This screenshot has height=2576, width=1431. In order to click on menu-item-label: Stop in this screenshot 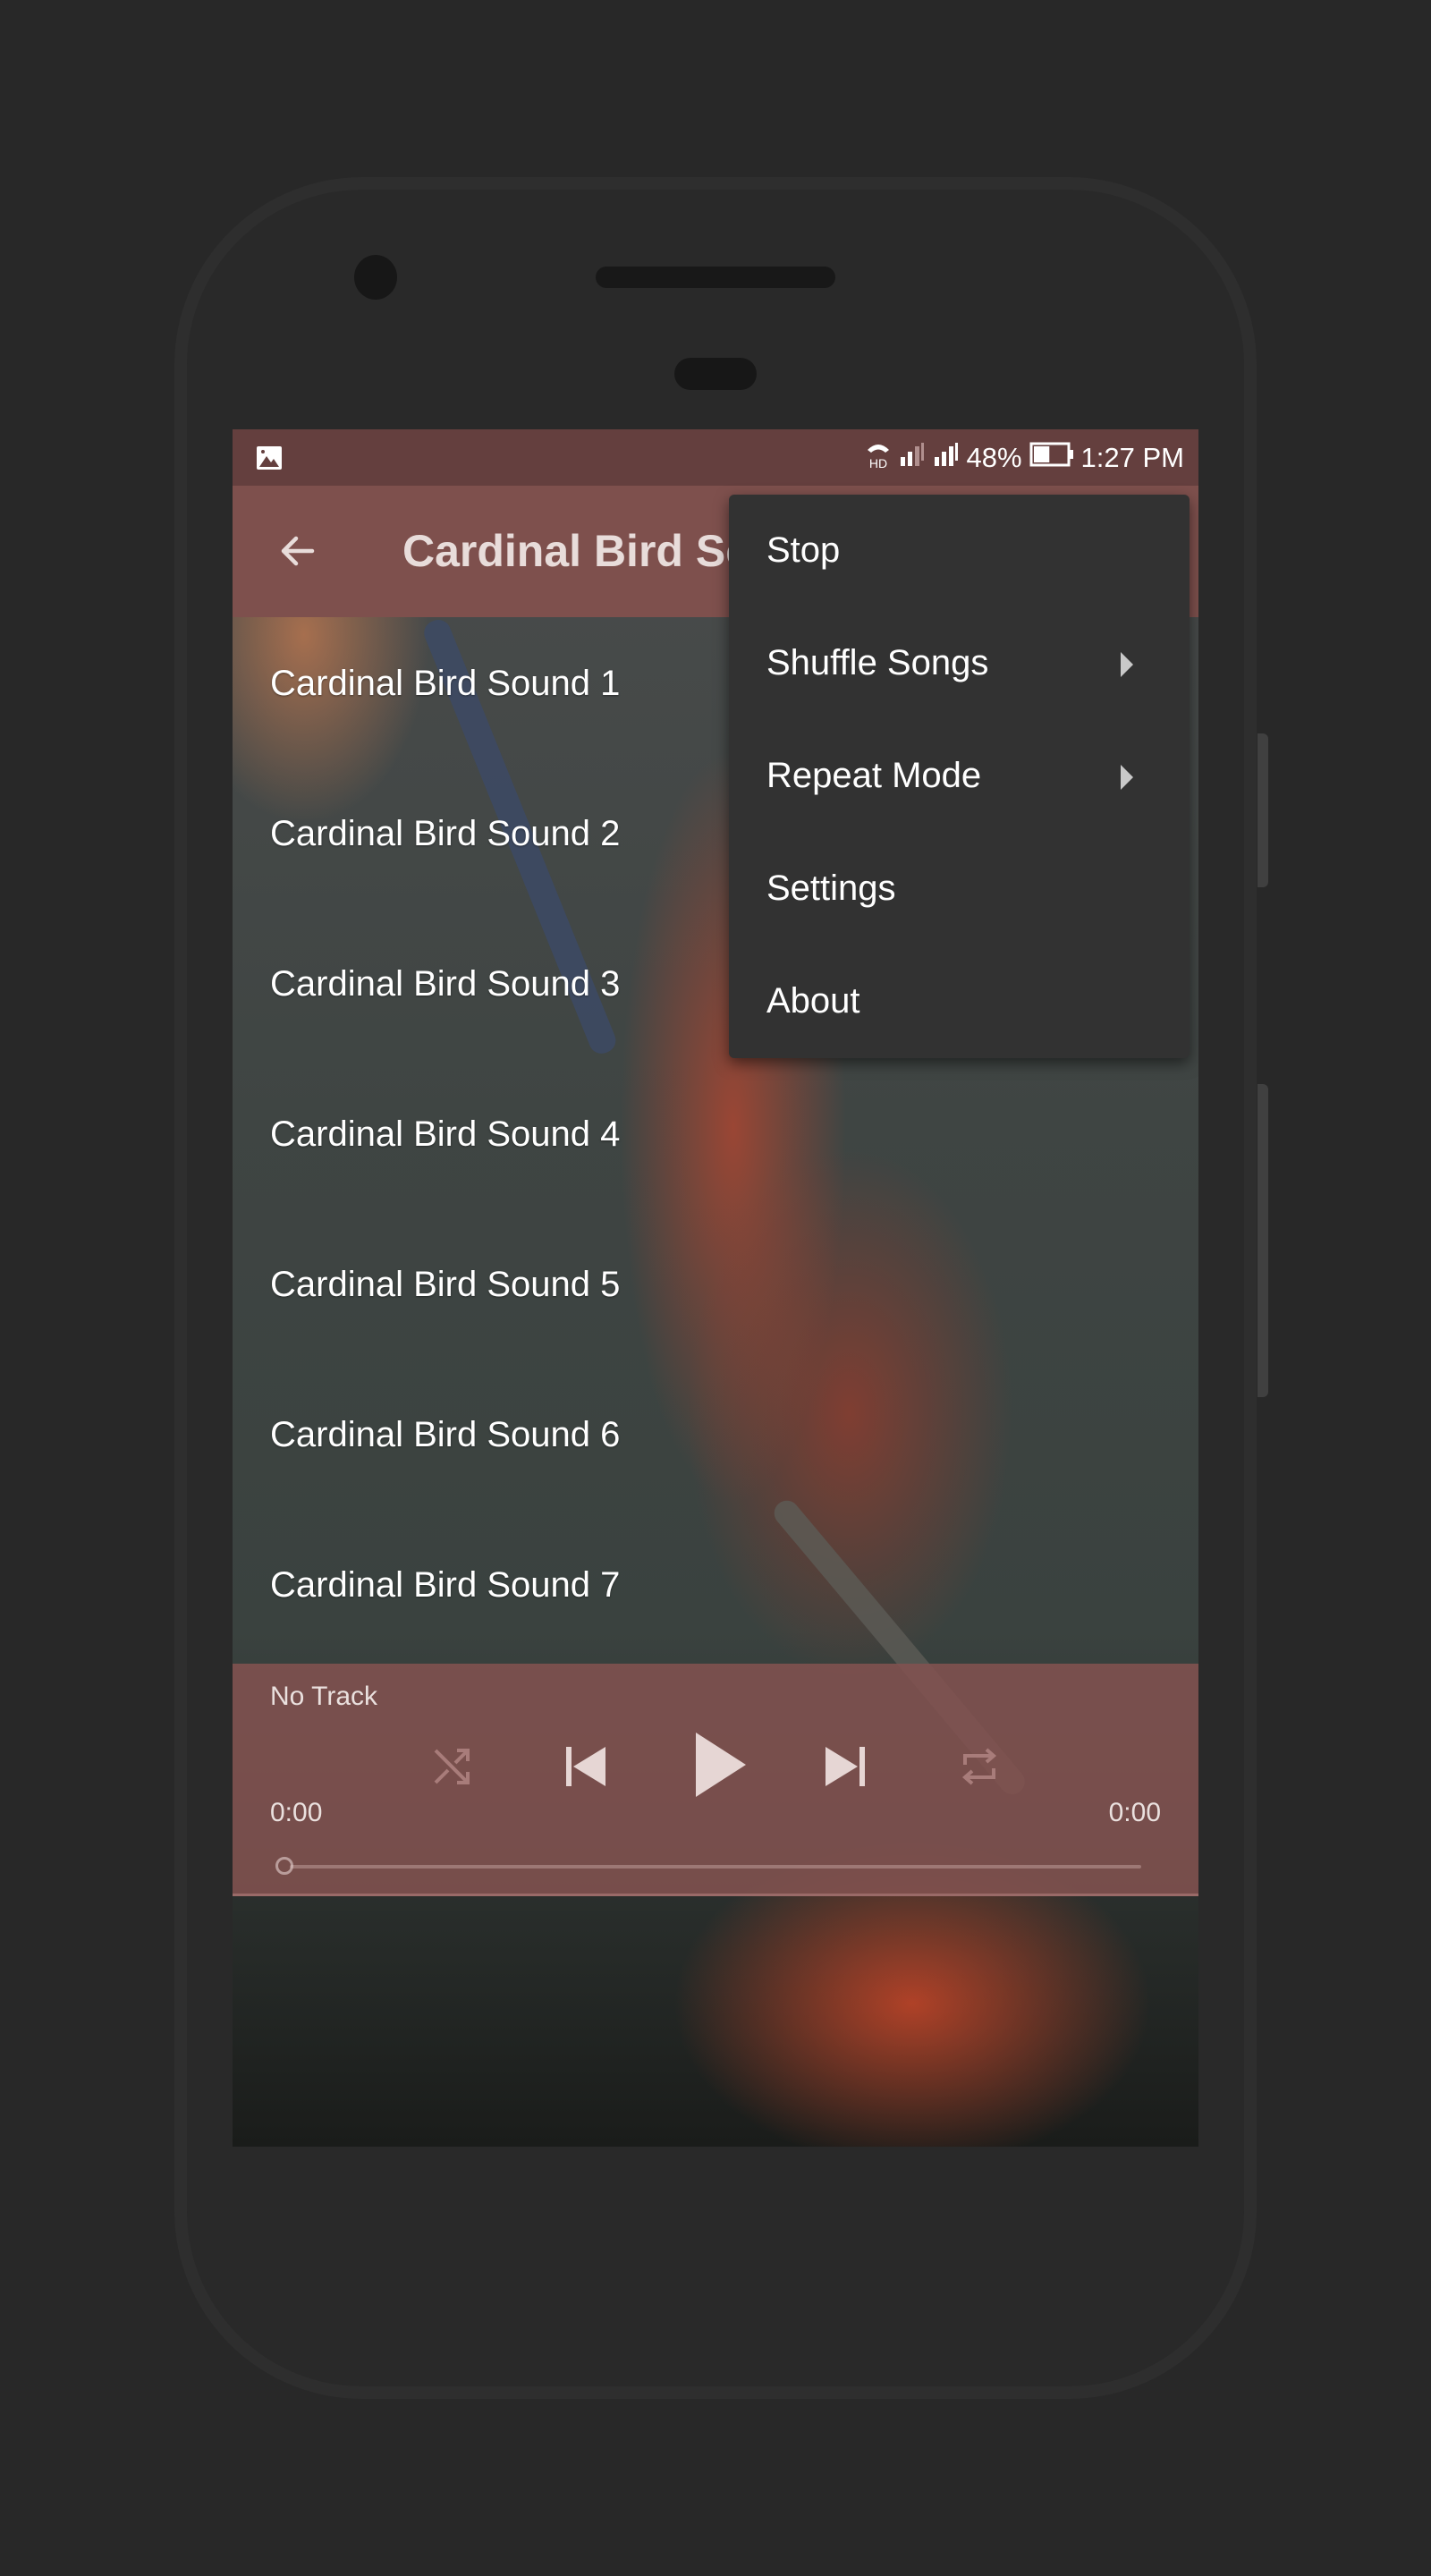, I will do `click(804, 550)`.